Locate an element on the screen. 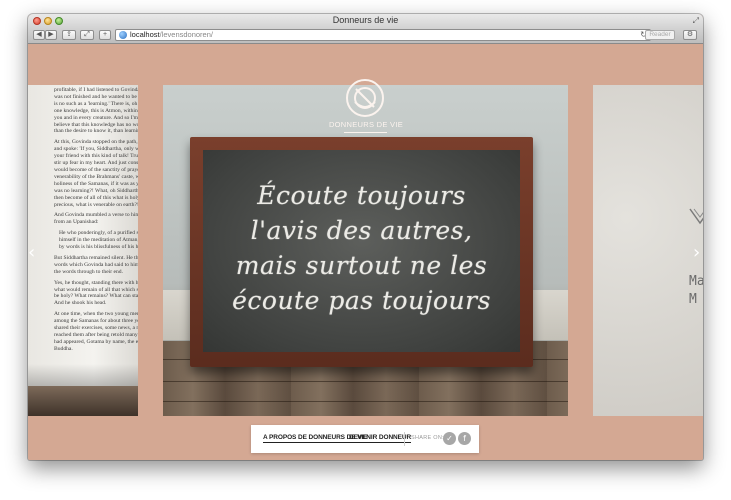  flower-sketch-icon is located at coordinates (696, 216).